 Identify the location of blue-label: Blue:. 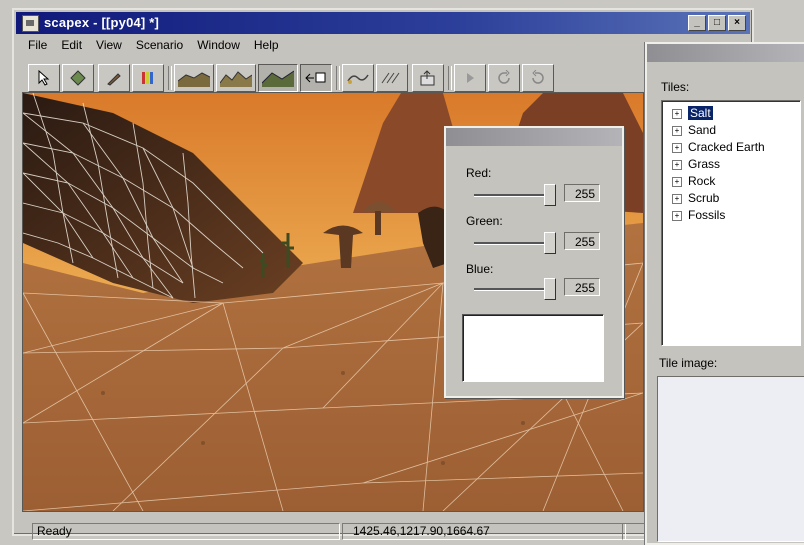
(480, 269).